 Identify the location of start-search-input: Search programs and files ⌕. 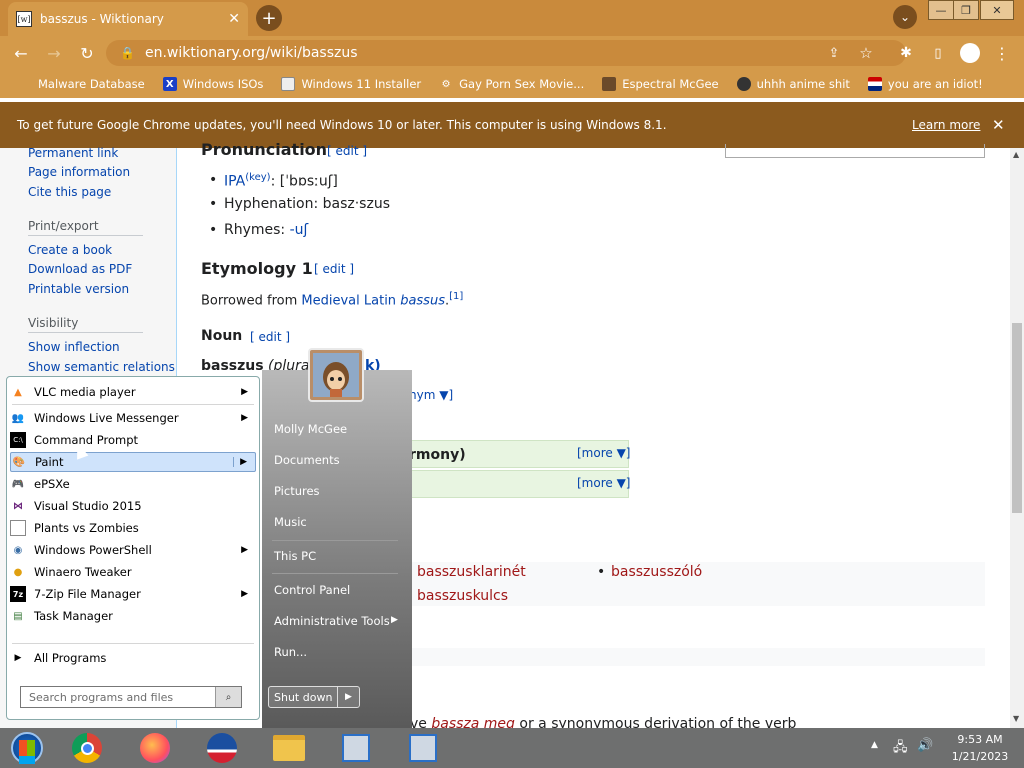
(131, 697).